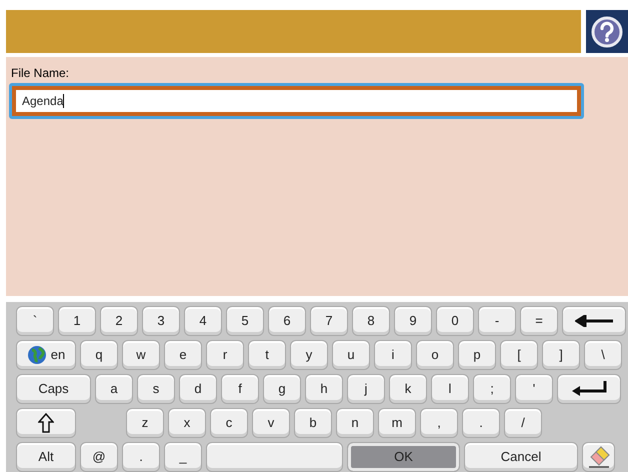  I want to click on backspace-key, so click(594, 321).